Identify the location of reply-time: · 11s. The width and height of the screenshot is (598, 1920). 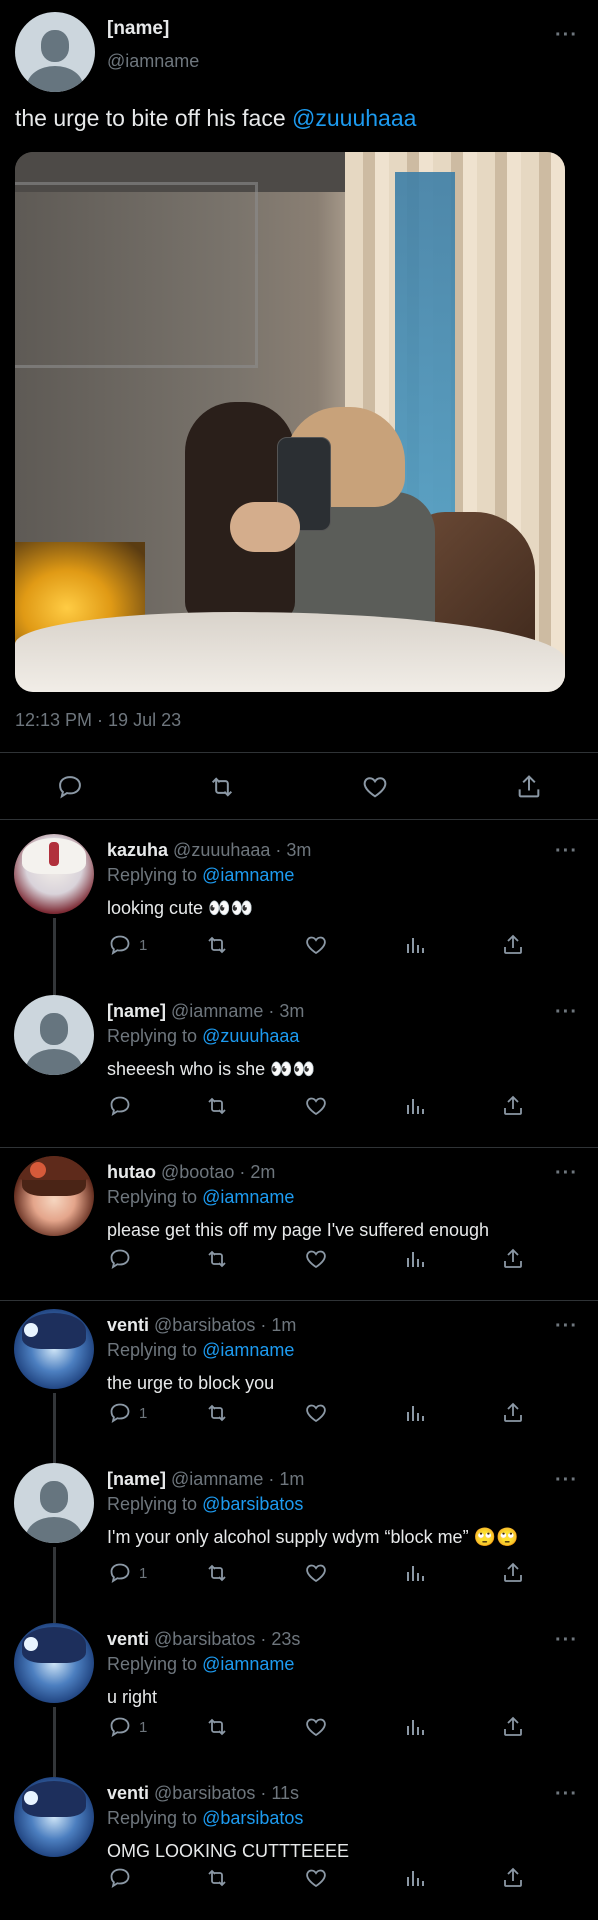
(279, 1793).